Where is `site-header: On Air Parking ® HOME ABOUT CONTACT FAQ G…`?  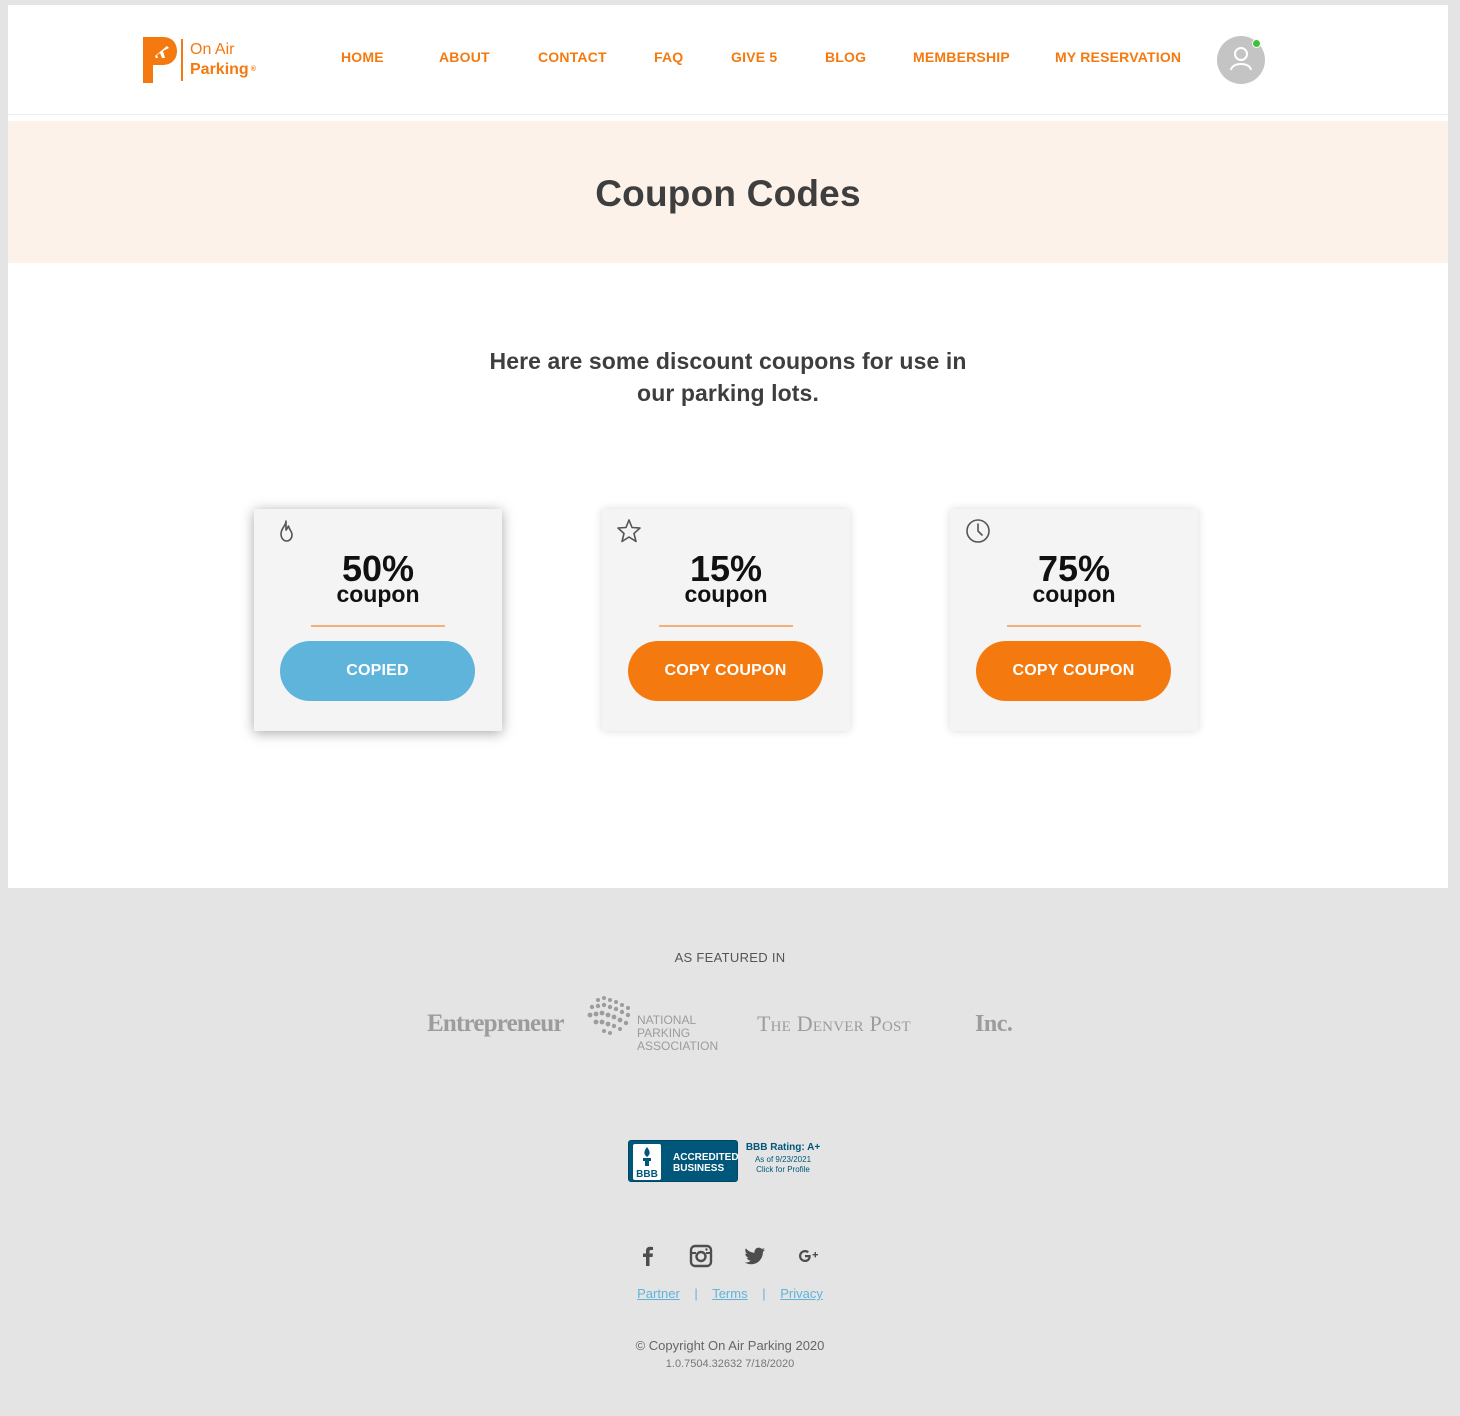 site-header: On Air Parking ® HOME ABOUT CONTACT FAQ G… is located at coordinates (728, 60).